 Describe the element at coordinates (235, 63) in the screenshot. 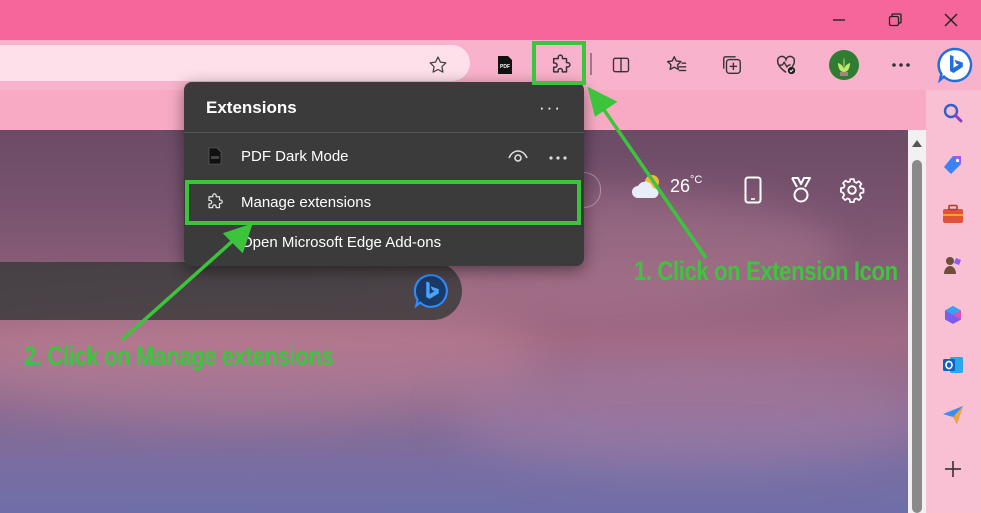

I see `address-bar` at that location.